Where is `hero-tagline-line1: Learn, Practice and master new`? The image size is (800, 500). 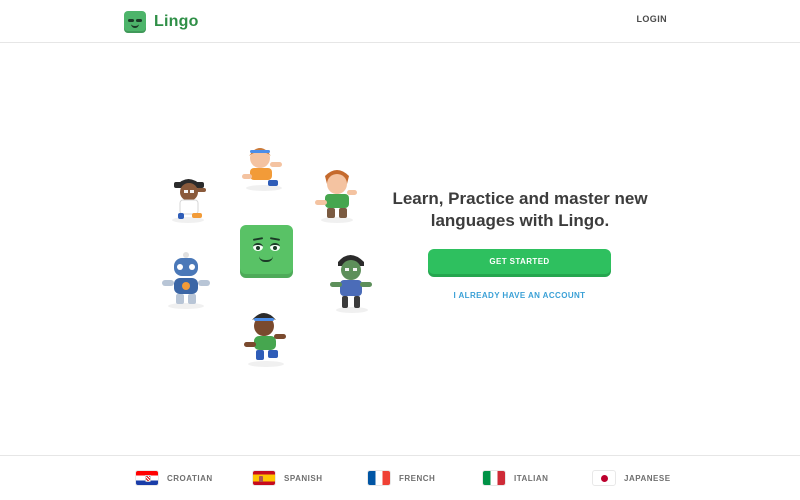 hero-tagline-line1: Learn, Practice and master new is located at coordinates (520, 198).